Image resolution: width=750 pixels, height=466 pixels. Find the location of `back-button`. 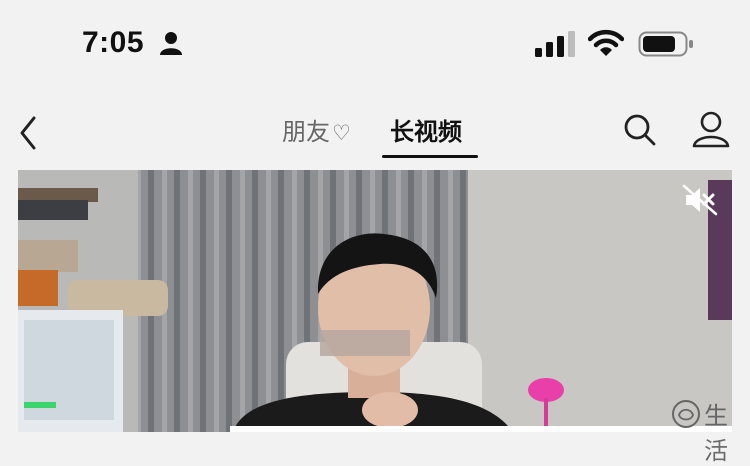

back-button is located at coordinates (28, 130).